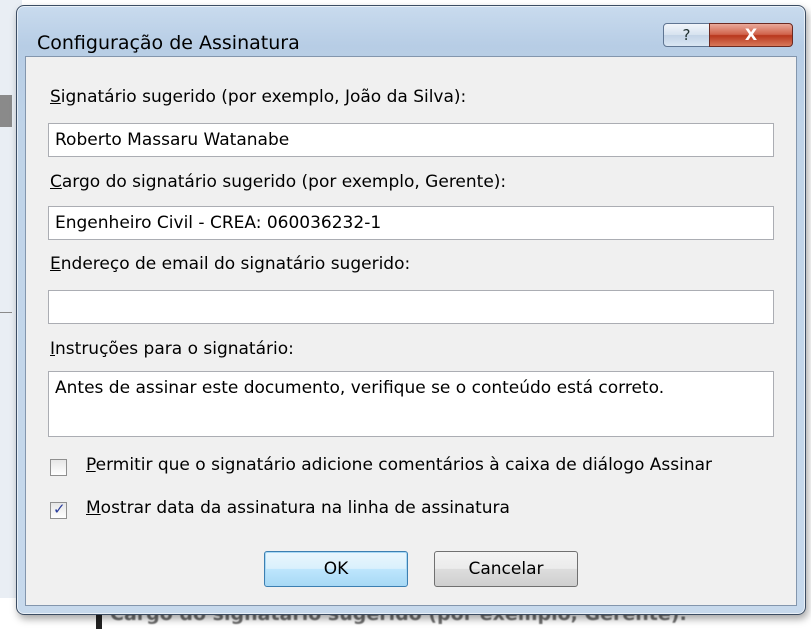  I want to click on help-icon: ?, so click(686, 35).